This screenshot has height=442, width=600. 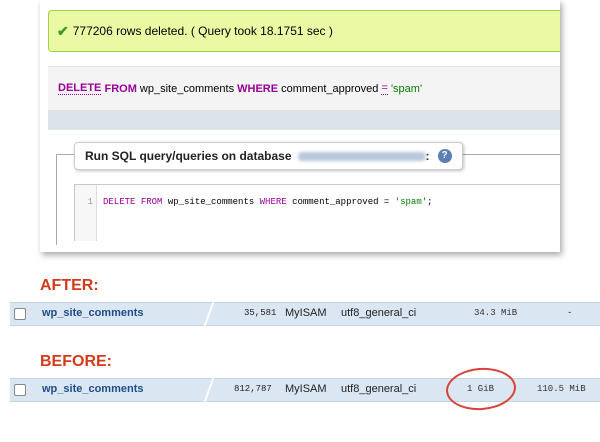 I want to click on after-label: AFTER:, so click(x=69, y=285).